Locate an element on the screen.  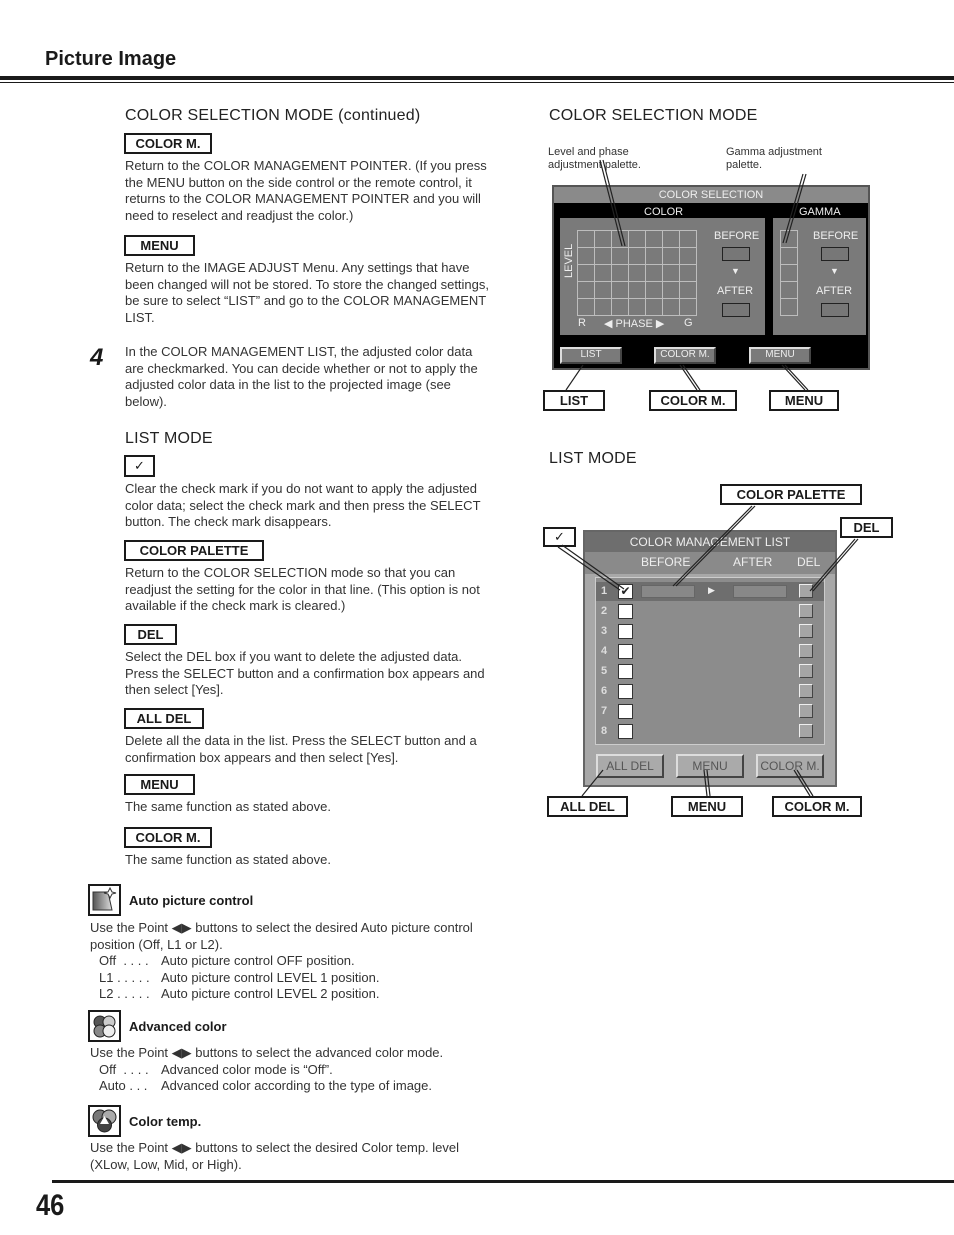
header-rule is located at coordinates (477, 78).